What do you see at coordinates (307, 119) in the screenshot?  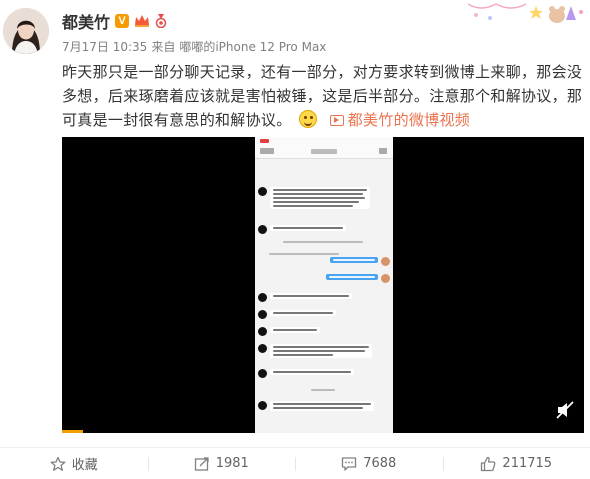 I see `smile-emoji-icon` at bounding box center [307, 119].